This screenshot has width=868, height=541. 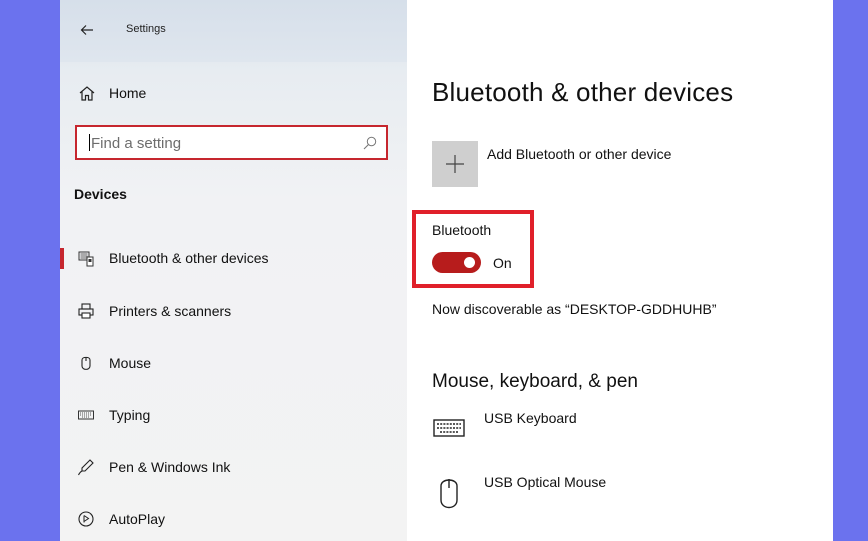 What do you see at coordinates (233, 311) in the screenshot?
I see `sidebar-item-printers: Printers & scanners` at bounding box center [233, 311].